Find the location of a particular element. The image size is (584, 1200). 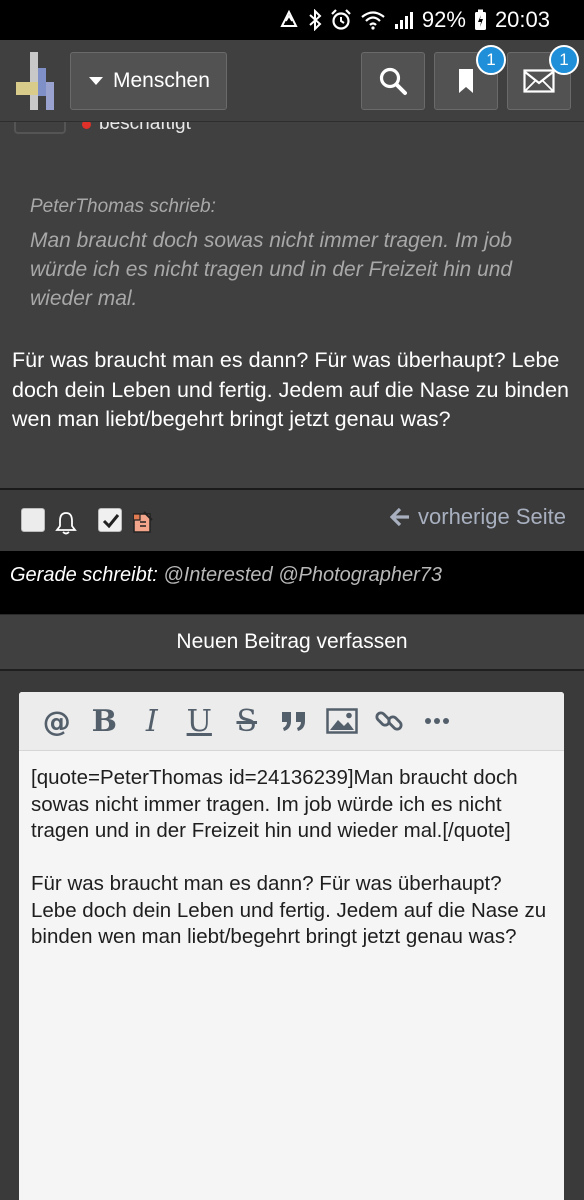

avatar is located at coordinates (40, 128).